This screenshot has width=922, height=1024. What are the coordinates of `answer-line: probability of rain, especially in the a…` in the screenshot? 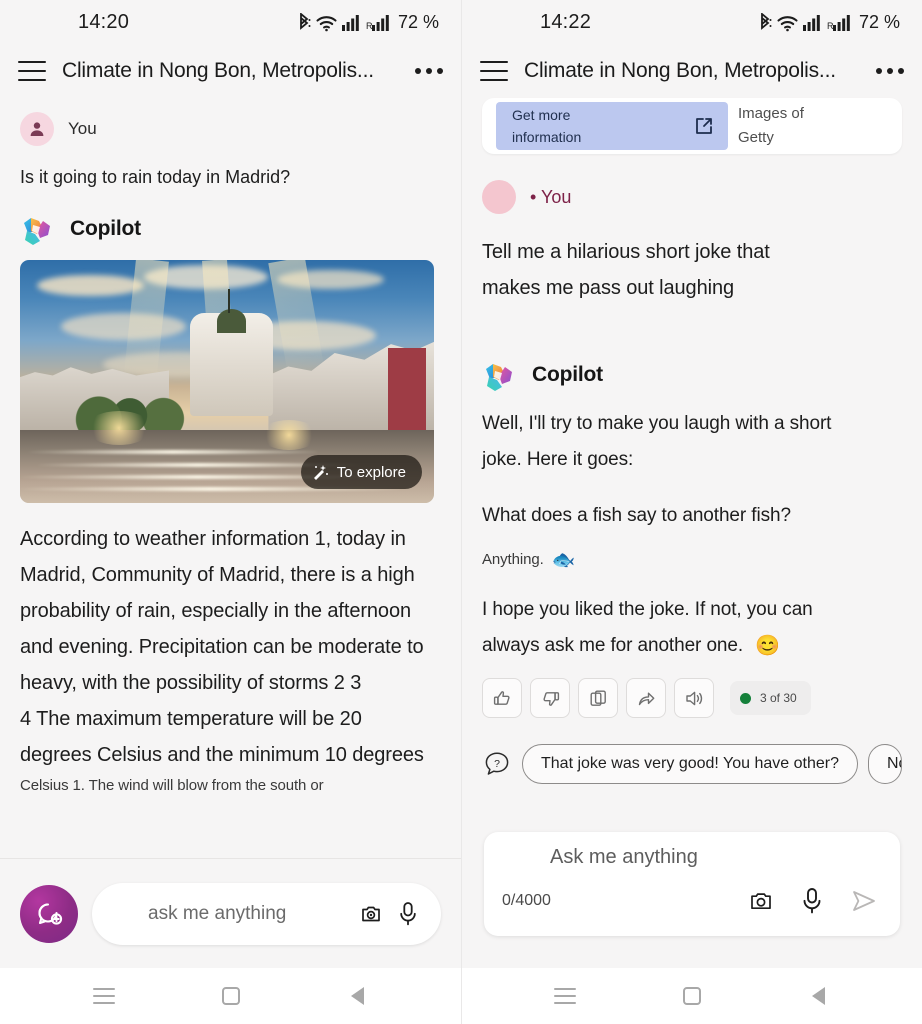 It's located at (215, 611).